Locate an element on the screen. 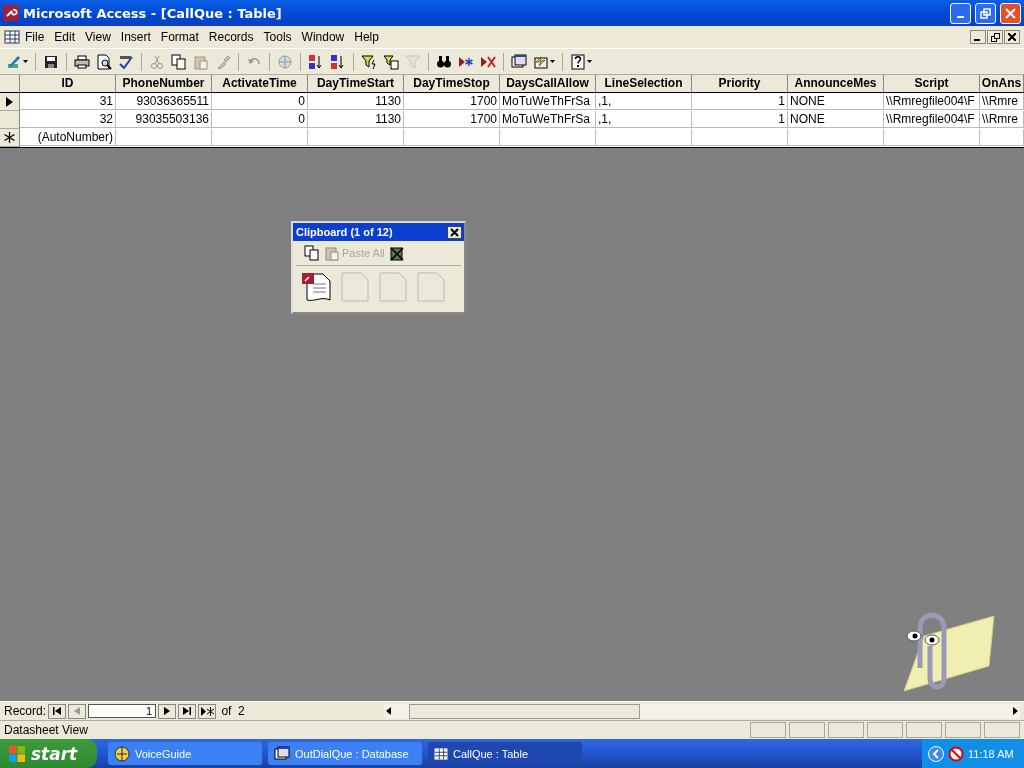 The image size is (1024, 768). first-record-button is located at coordinates (57, 711).